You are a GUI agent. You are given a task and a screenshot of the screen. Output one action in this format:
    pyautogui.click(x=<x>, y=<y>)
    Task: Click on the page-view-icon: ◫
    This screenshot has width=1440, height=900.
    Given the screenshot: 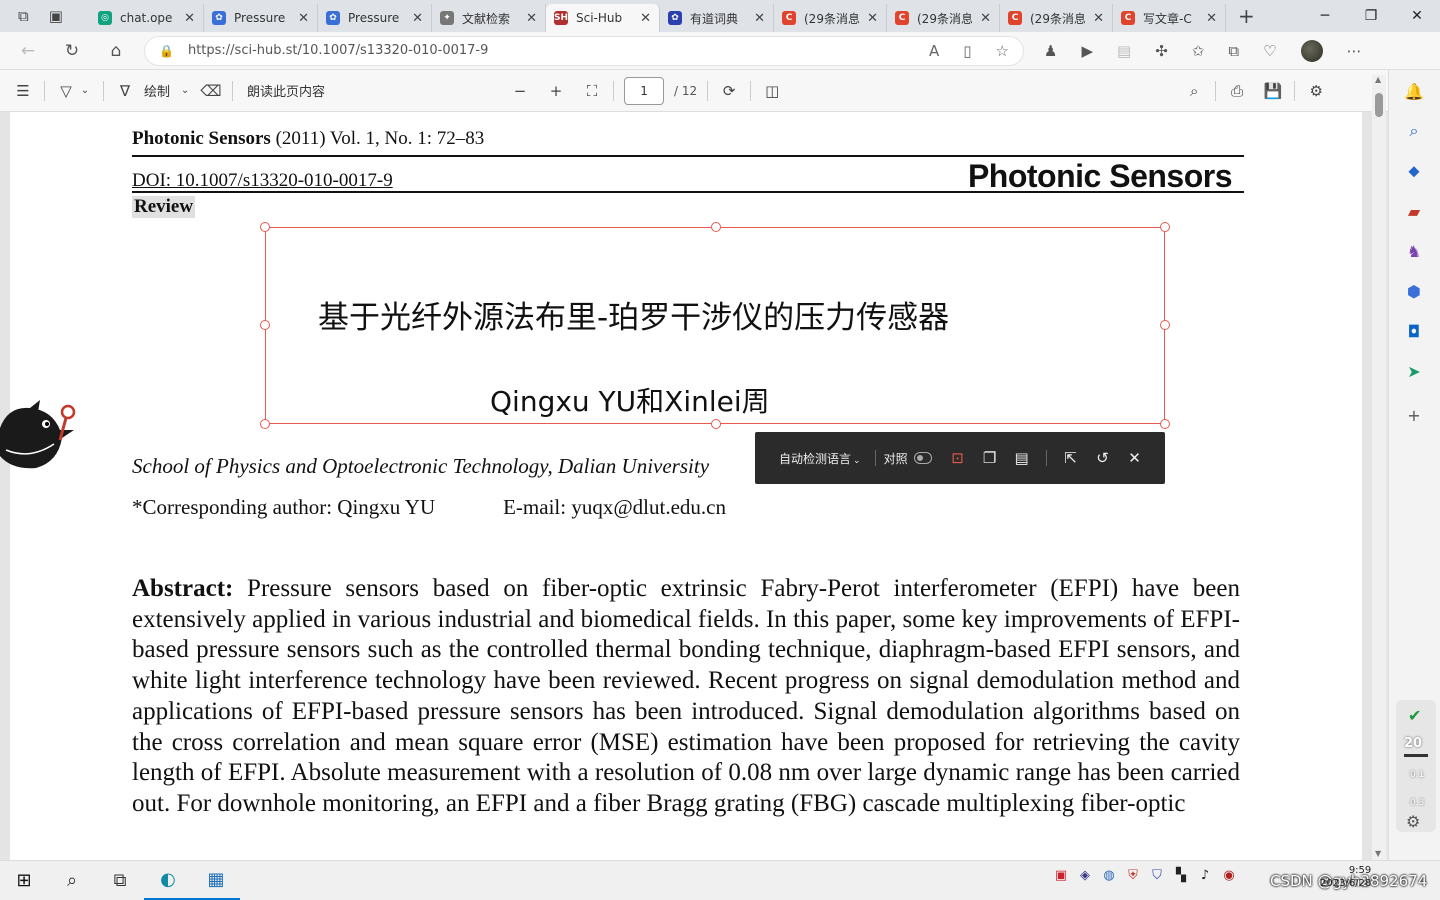 What is the action you would take?
    pyautogui.click(x=772, y=91)
    